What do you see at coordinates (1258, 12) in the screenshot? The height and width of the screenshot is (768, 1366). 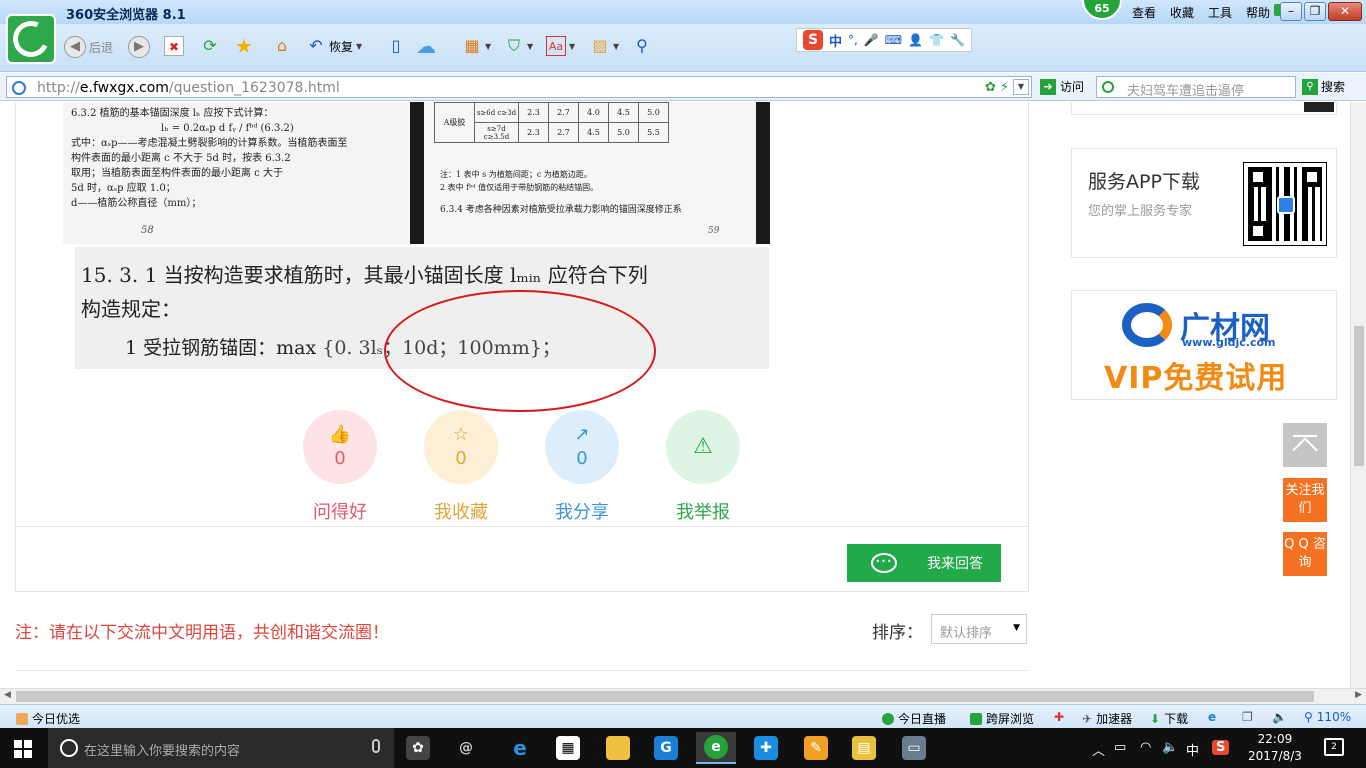 I see `menu-help: 帮助` at bounding box center [1258, 12].